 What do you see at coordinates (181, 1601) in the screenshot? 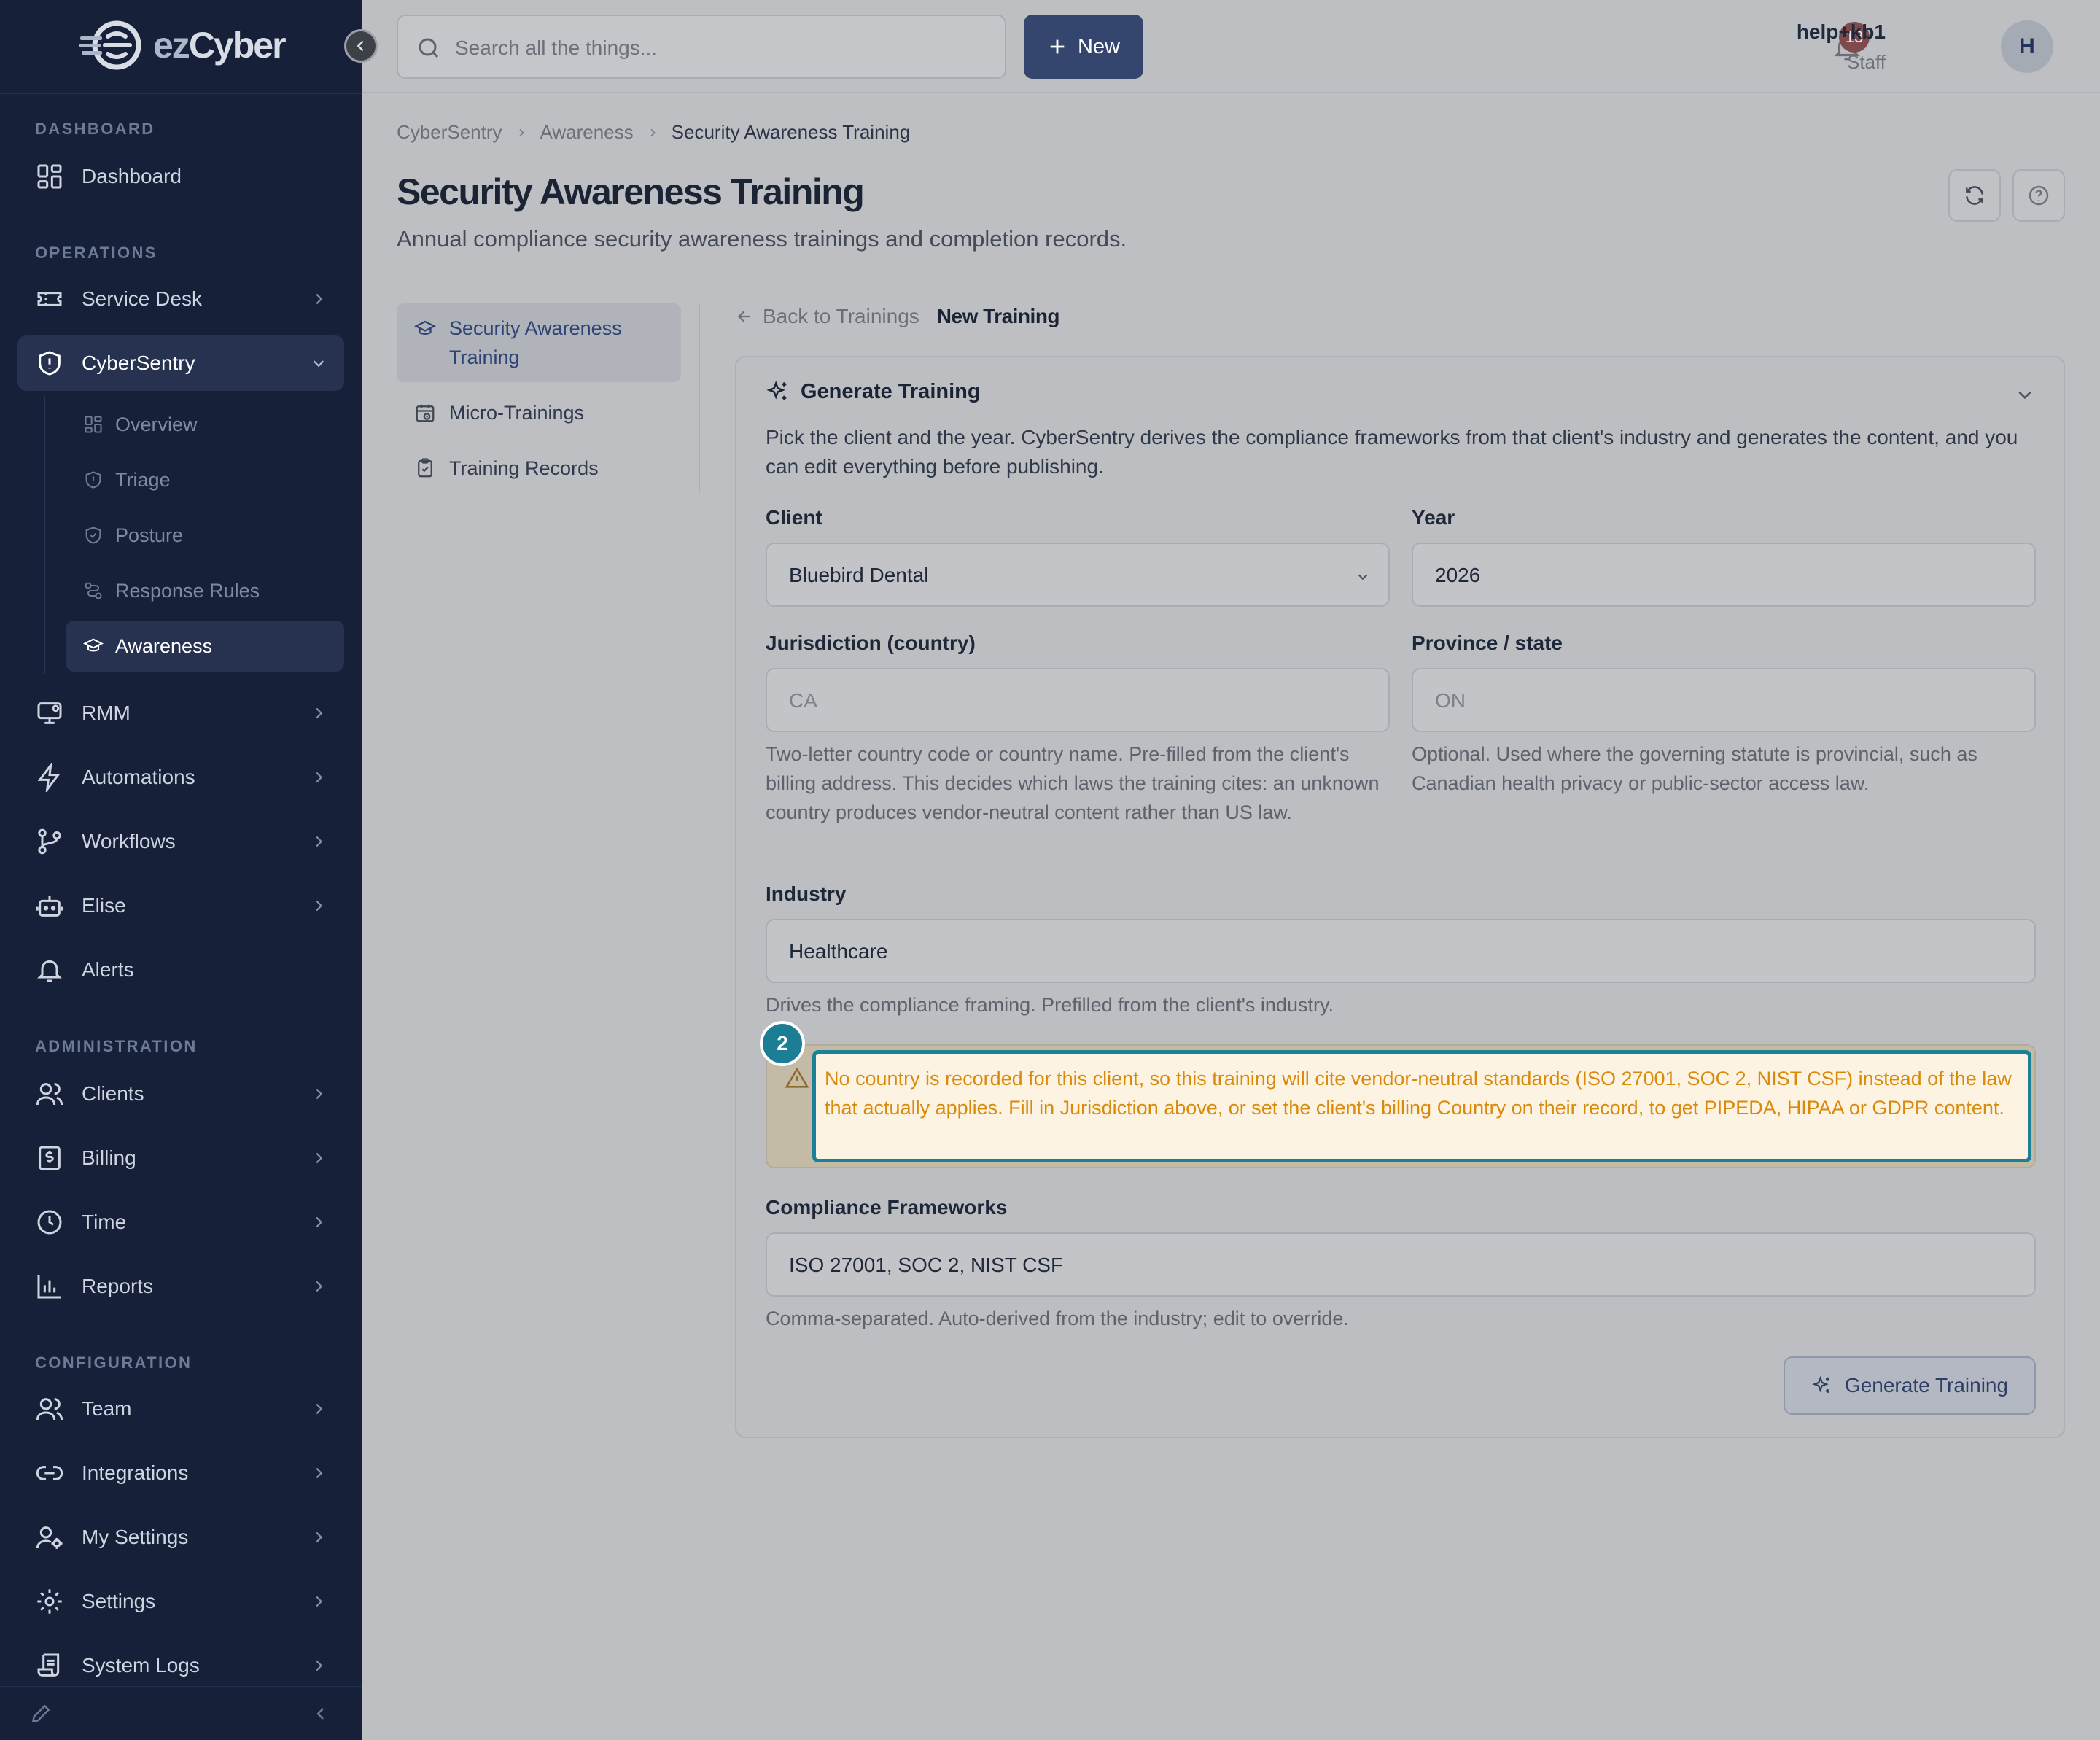
I see `sidebar-item-settings: Settings` at bounding box center [181, 1601].